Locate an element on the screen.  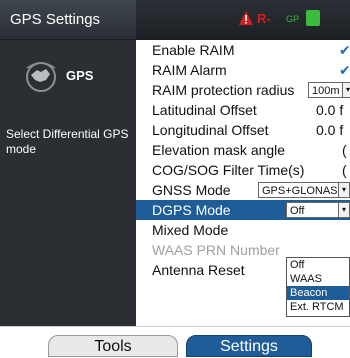
setting-elevation-mask: Elevation mask angle ( is located at coordinates (243, 150).